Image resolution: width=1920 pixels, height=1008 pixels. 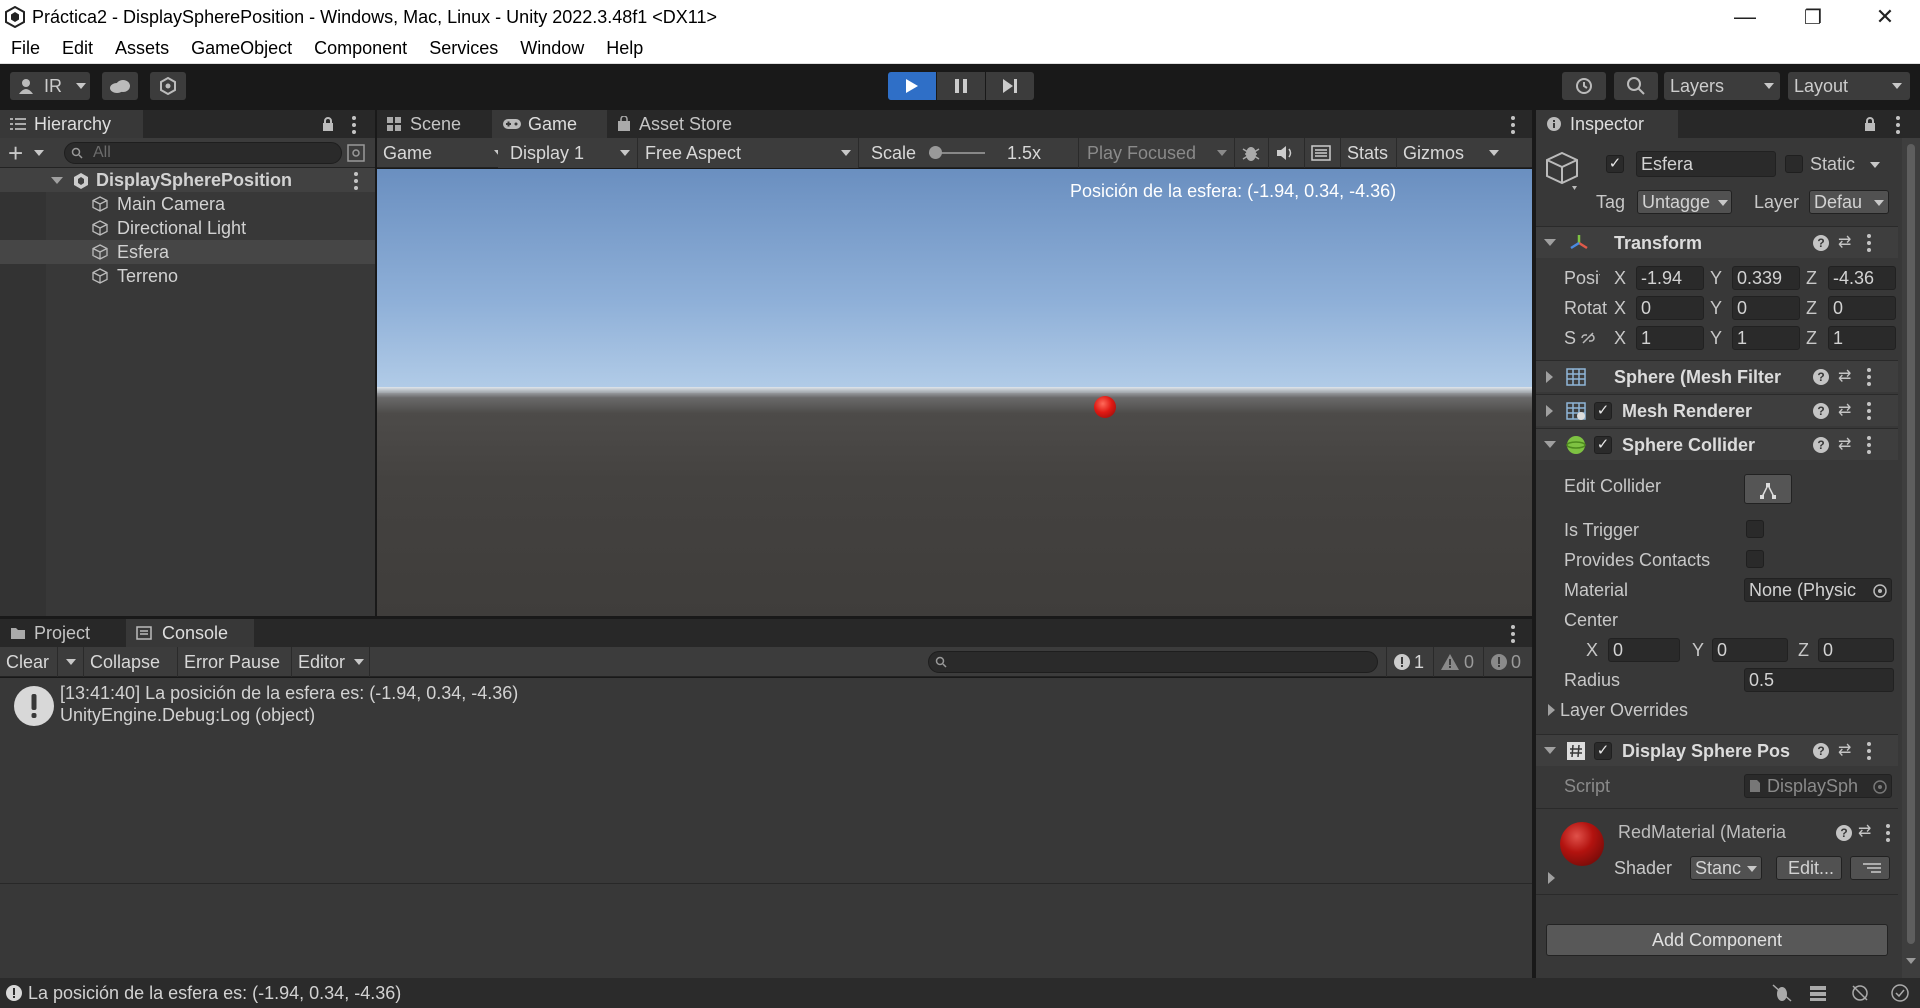 I want to click on console-search-field, so click(x=1153, y=662).